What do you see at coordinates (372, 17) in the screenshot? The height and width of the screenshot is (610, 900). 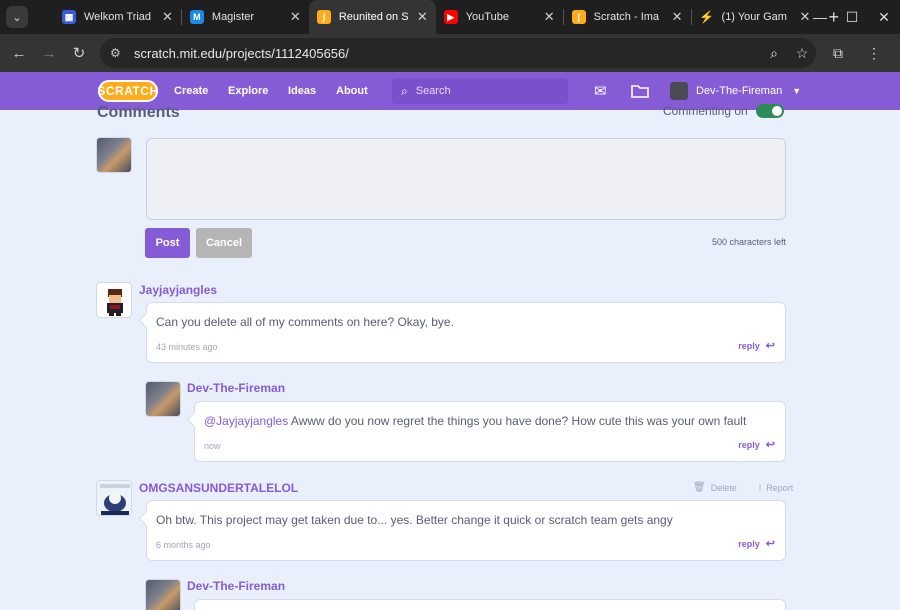 I see `tab-reunited: ʃ Reunited on S ✕` at bounding box center [372, 17].